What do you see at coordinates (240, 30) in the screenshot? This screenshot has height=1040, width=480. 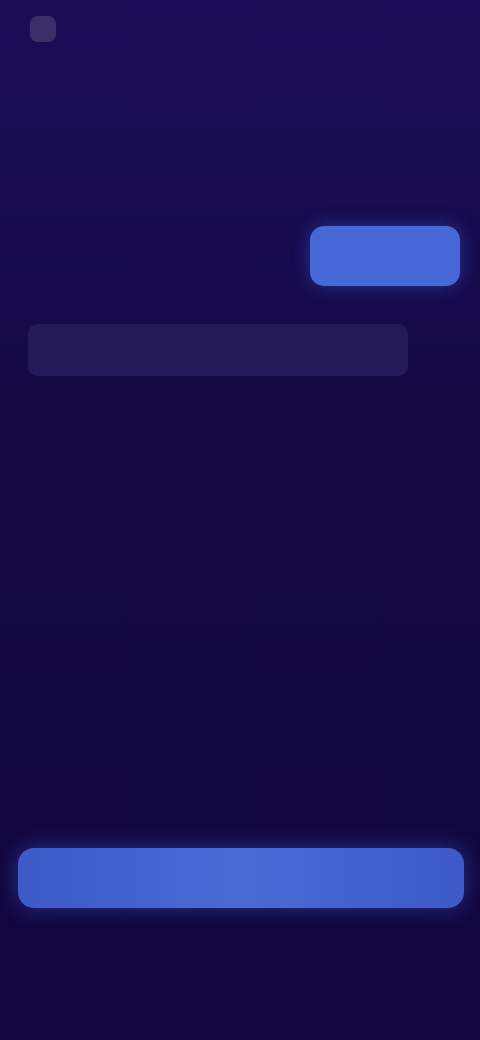 I see `top-bar` at bounding box center [240, 30].